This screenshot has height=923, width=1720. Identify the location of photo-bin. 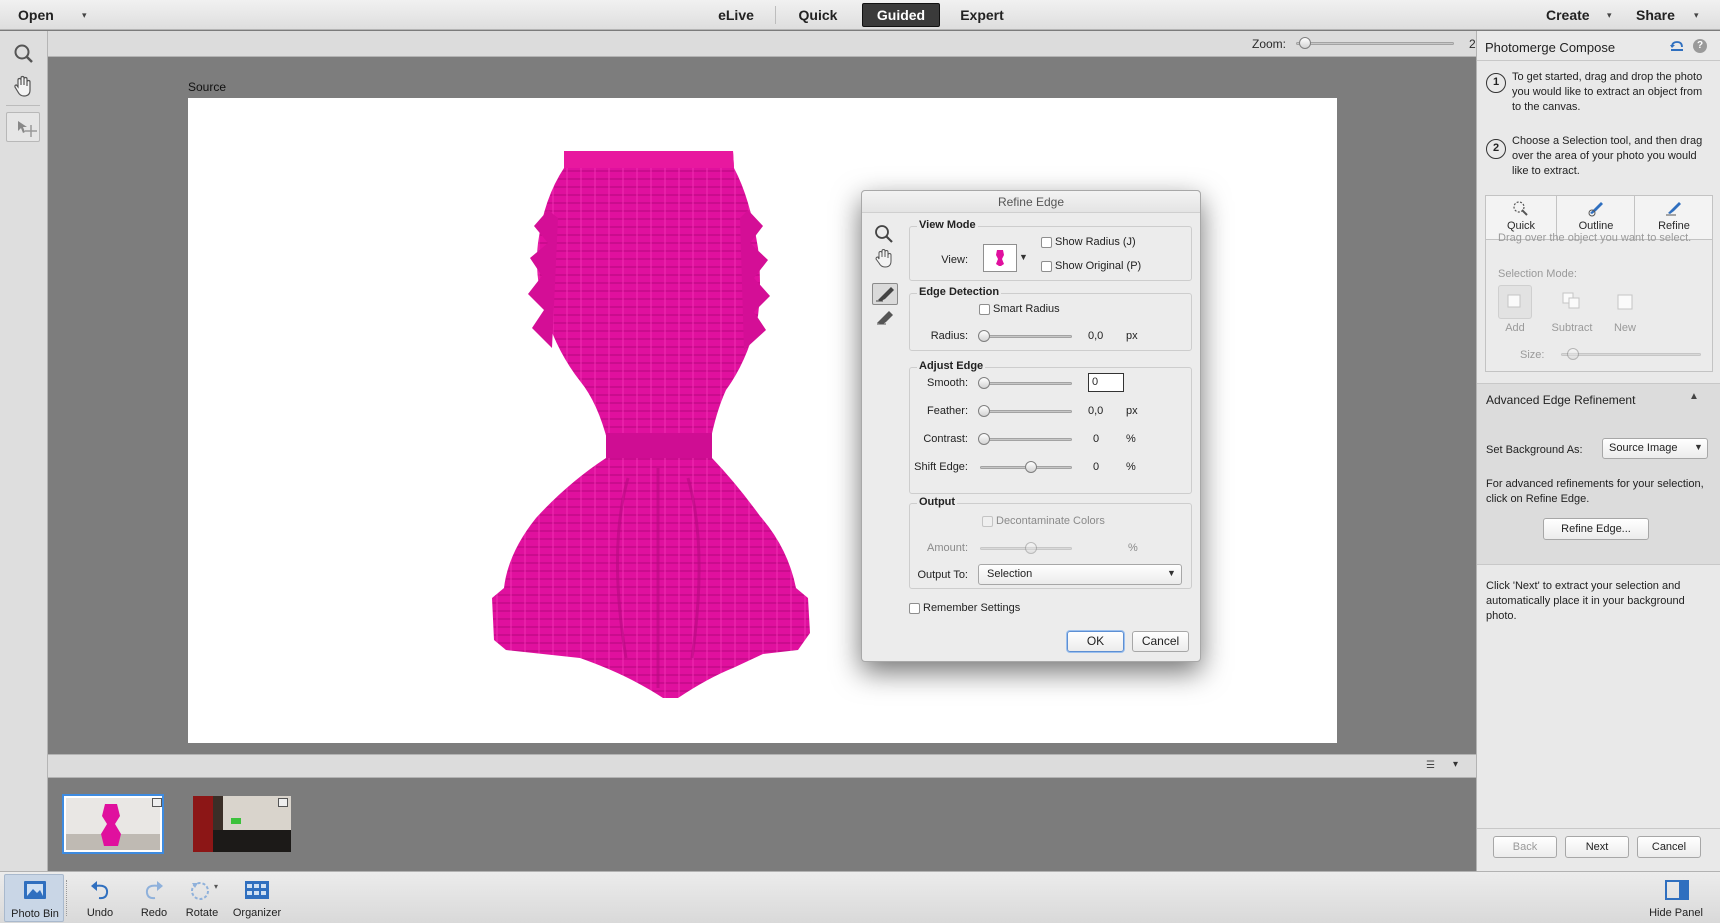
(762, 824).